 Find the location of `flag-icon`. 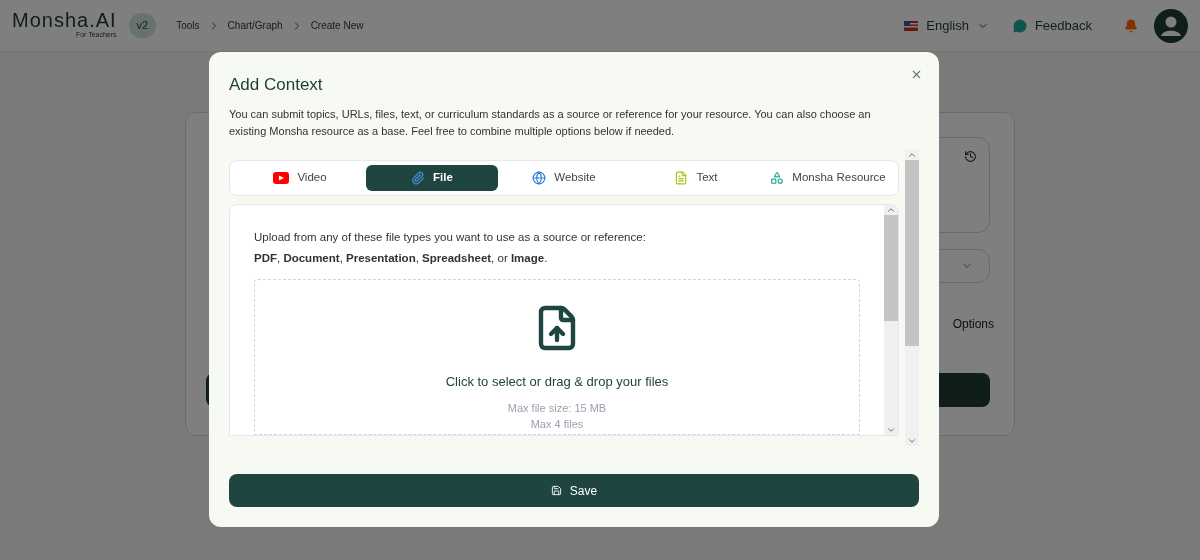

flag-icon is located at coordinates (911, 25).